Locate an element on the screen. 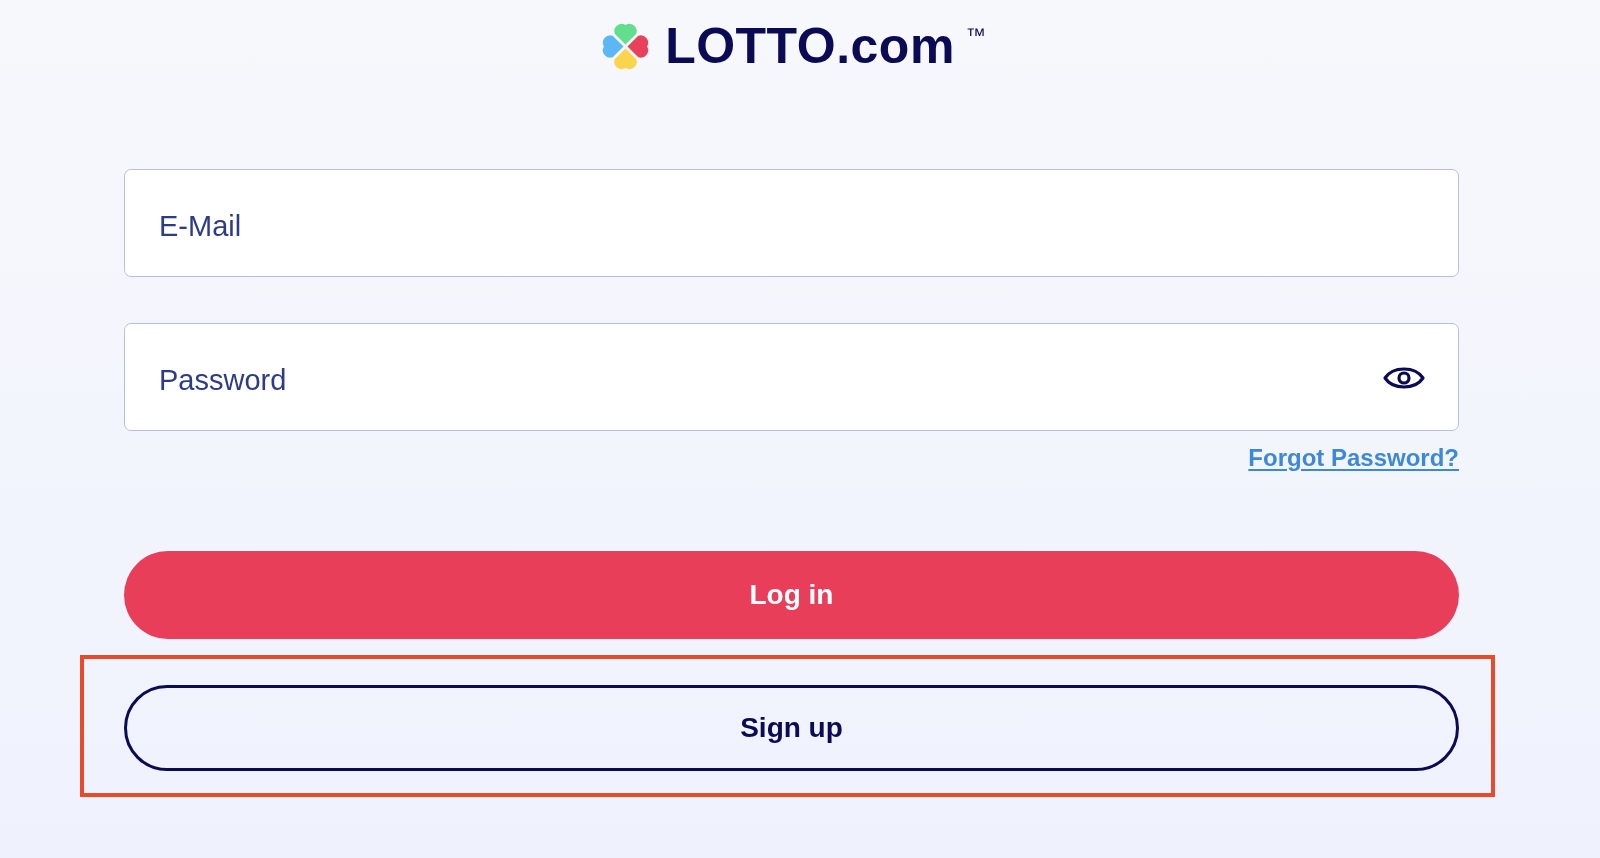 The width and height of the screenshot is (1600, 858). email-field: E-Mail is located at coordinates (791, 223).